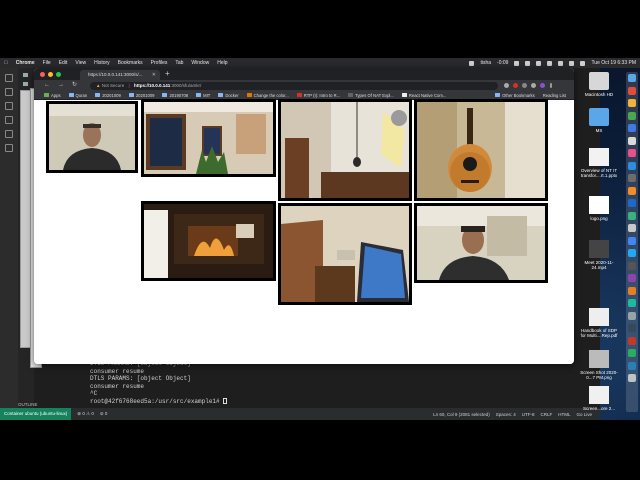 This screenshot has height=480, width=640. What do you see at coordinates (130, 63) in the screenshot?
I see `menu-bookmarks: Bookmarks` at bounding box center [130, 63].